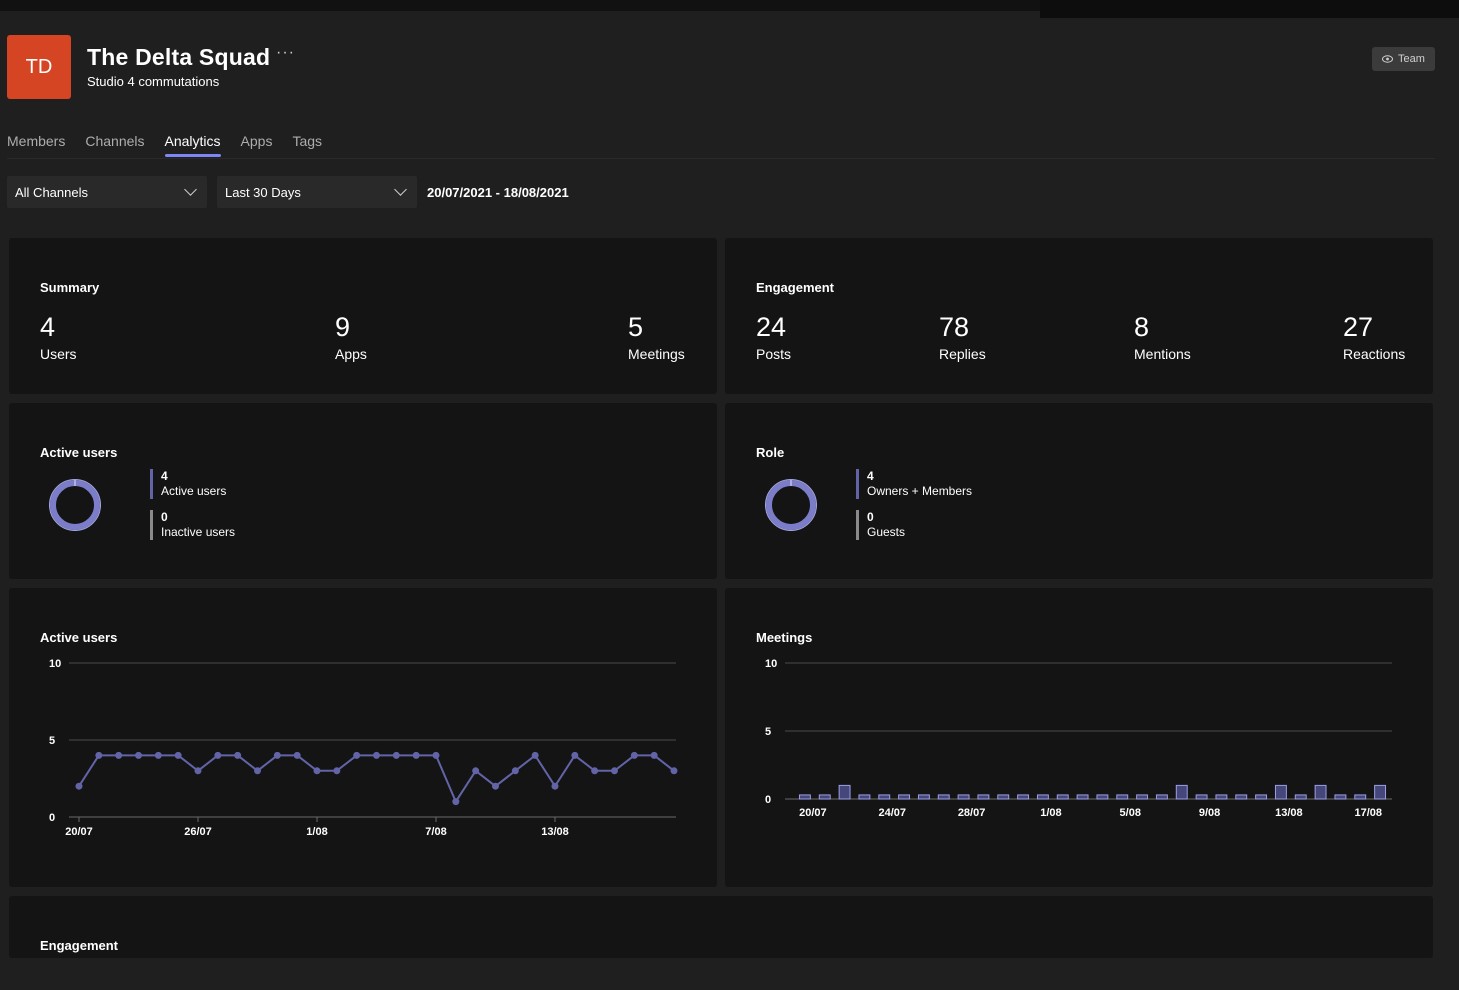  I want to click on stat-value: 9, so click(343, 327).